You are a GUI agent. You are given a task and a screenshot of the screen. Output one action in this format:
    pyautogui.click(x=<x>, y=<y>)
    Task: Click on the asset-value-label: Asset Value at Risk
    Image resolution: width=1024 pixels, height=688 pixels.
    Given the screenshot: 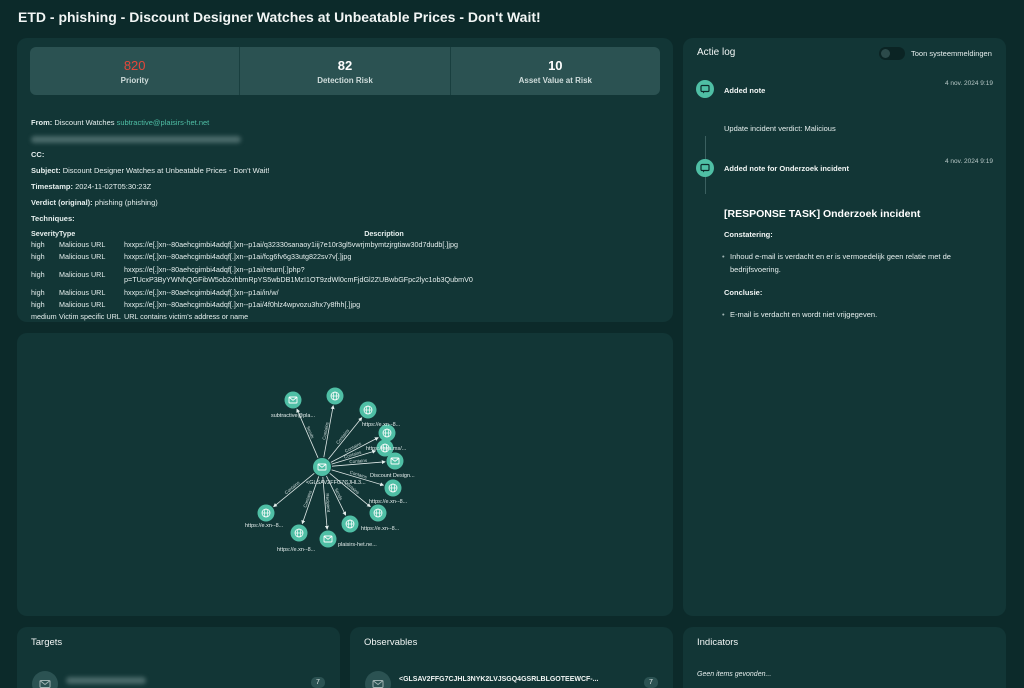 What is the action you would take?
    pyautogui.click(x=555, y=80)
    